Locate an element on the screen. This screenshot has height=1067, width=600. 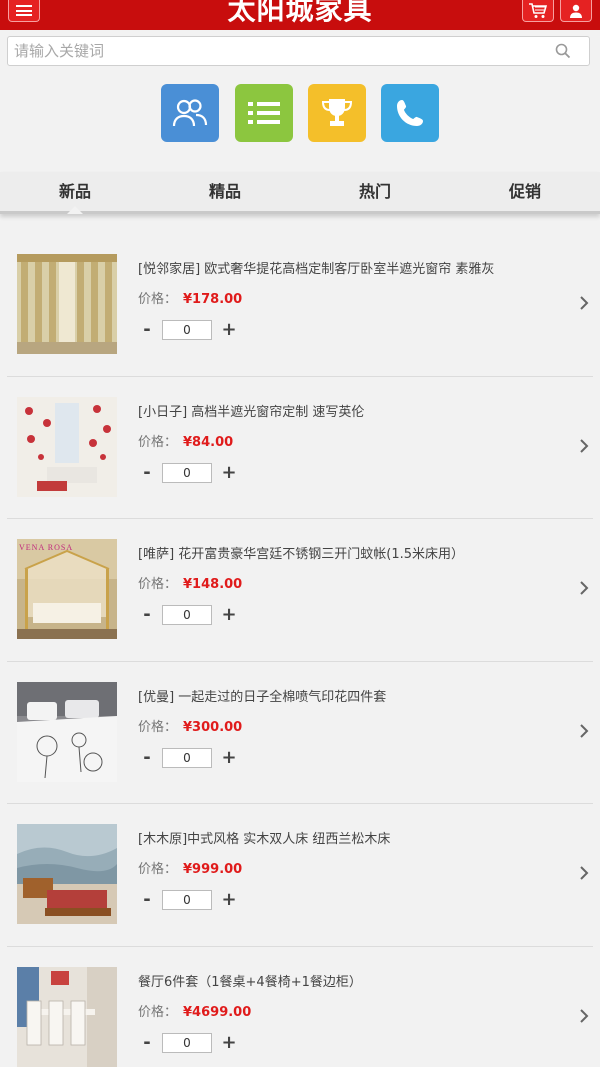
users-quick-link is located at coordinates (190, 113).